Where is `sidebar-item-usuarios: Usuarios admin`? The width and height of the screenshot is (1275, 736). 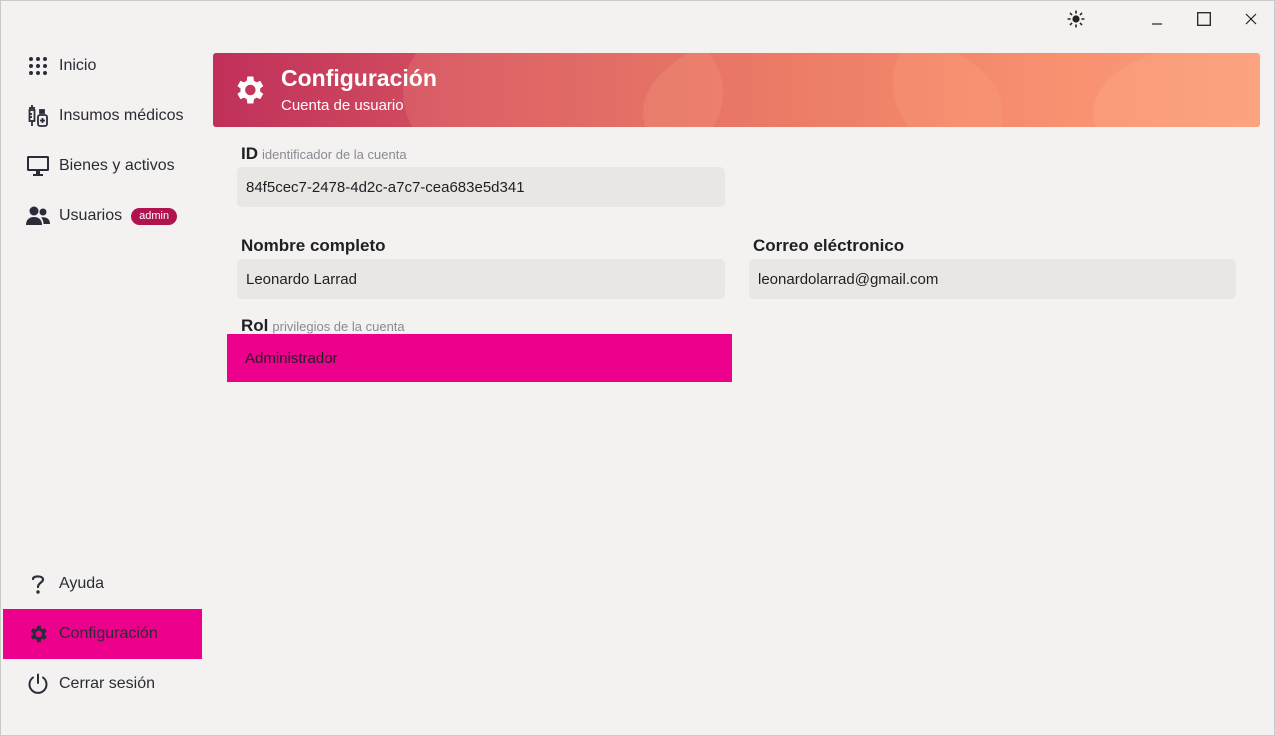
sidebar-item-usuarios: Usuarios admin is located at coordinates (102, 216).